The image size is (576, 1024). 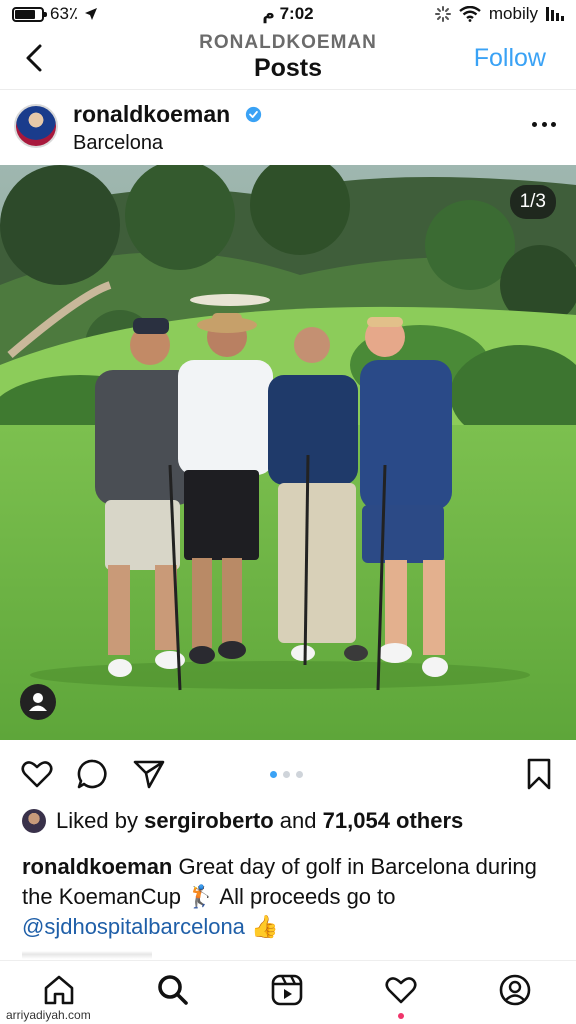 What do you see at coordinates (288, 128) in the screenshot?
I see `post-header: ronaldkoeman Barcelona` at bounding box center [288, 128].